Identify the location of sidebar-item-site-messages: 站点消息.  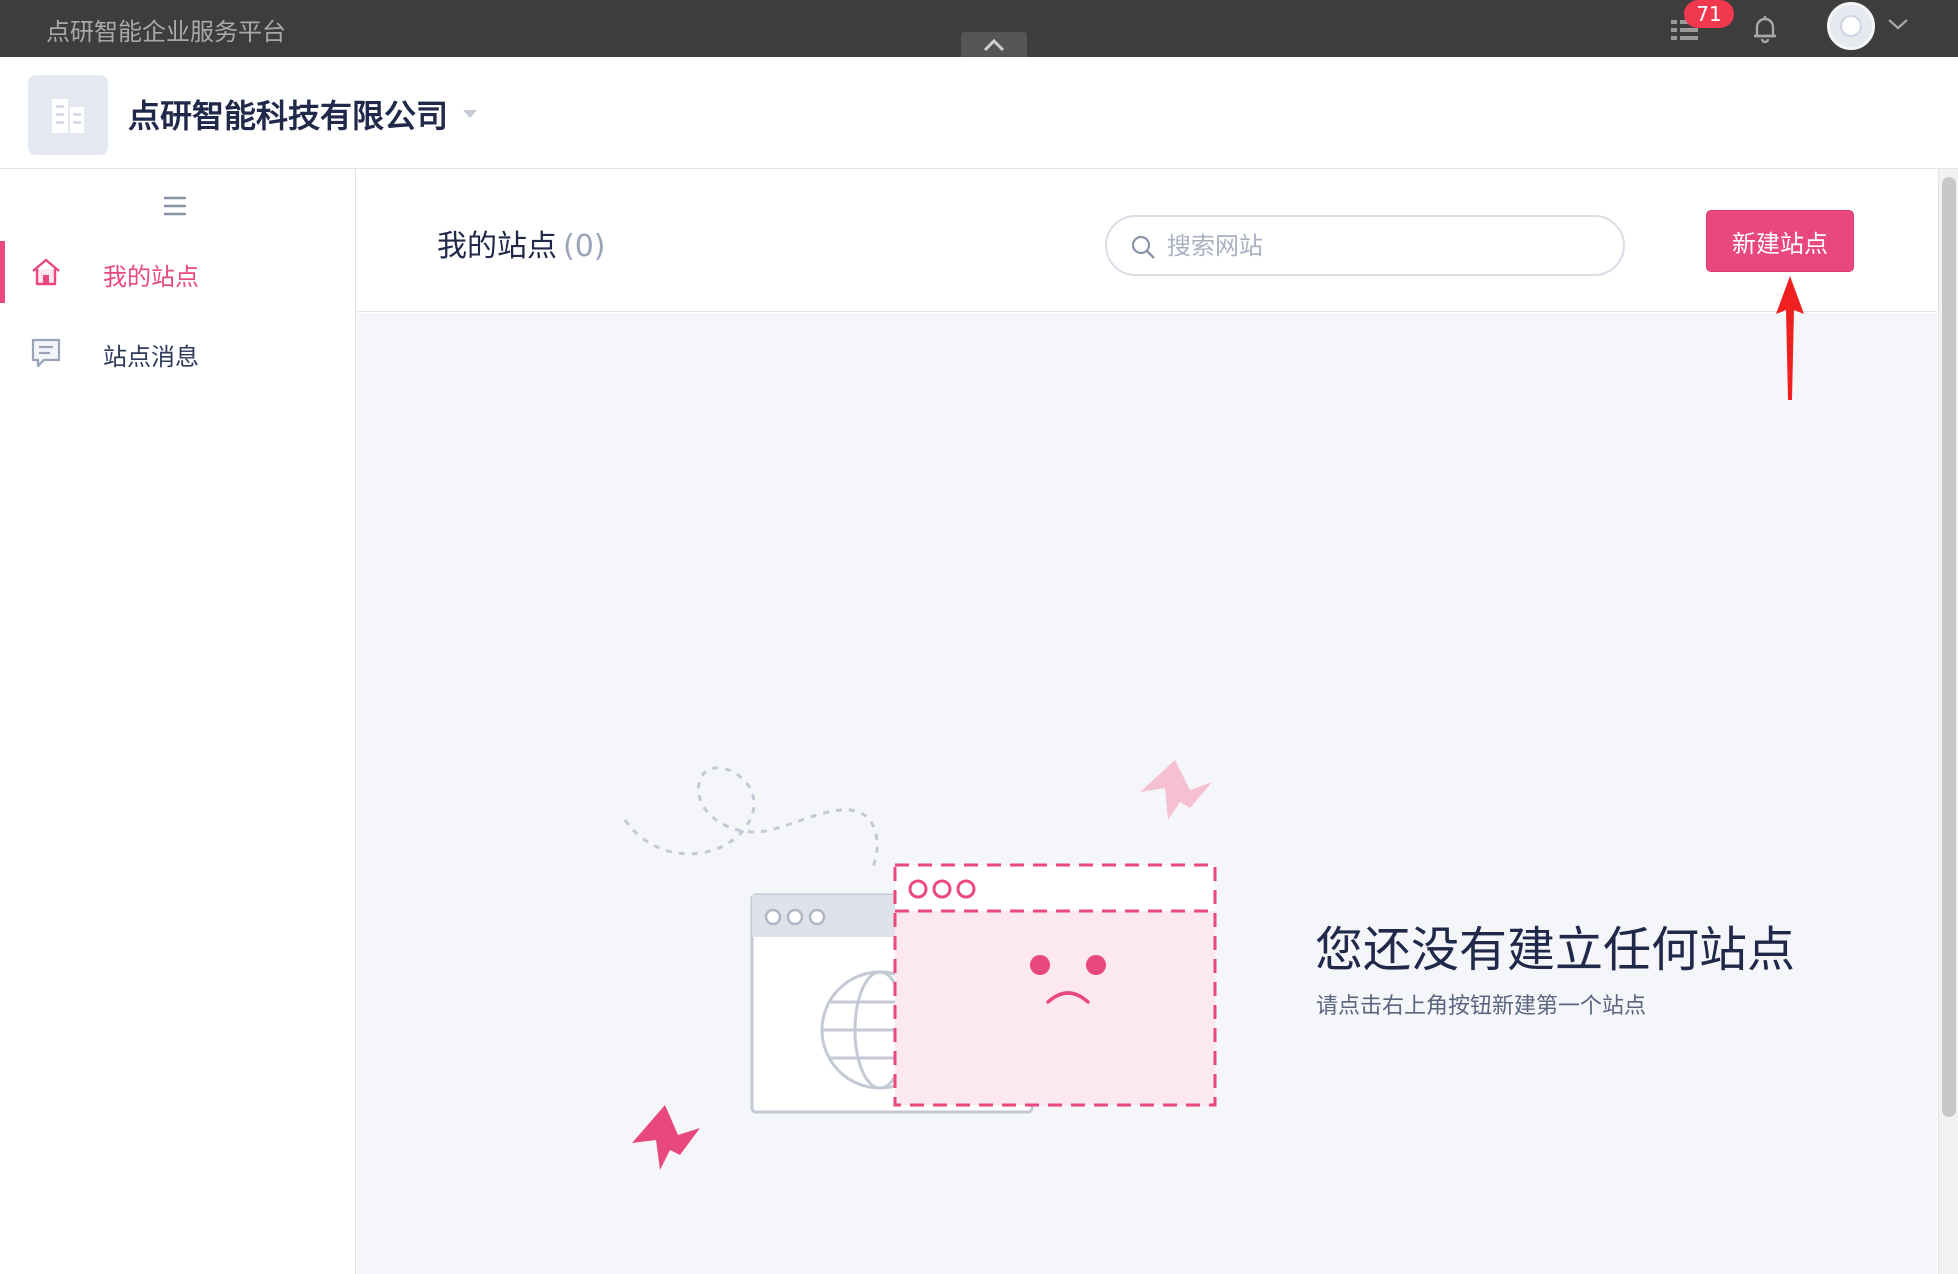
(177, 352).